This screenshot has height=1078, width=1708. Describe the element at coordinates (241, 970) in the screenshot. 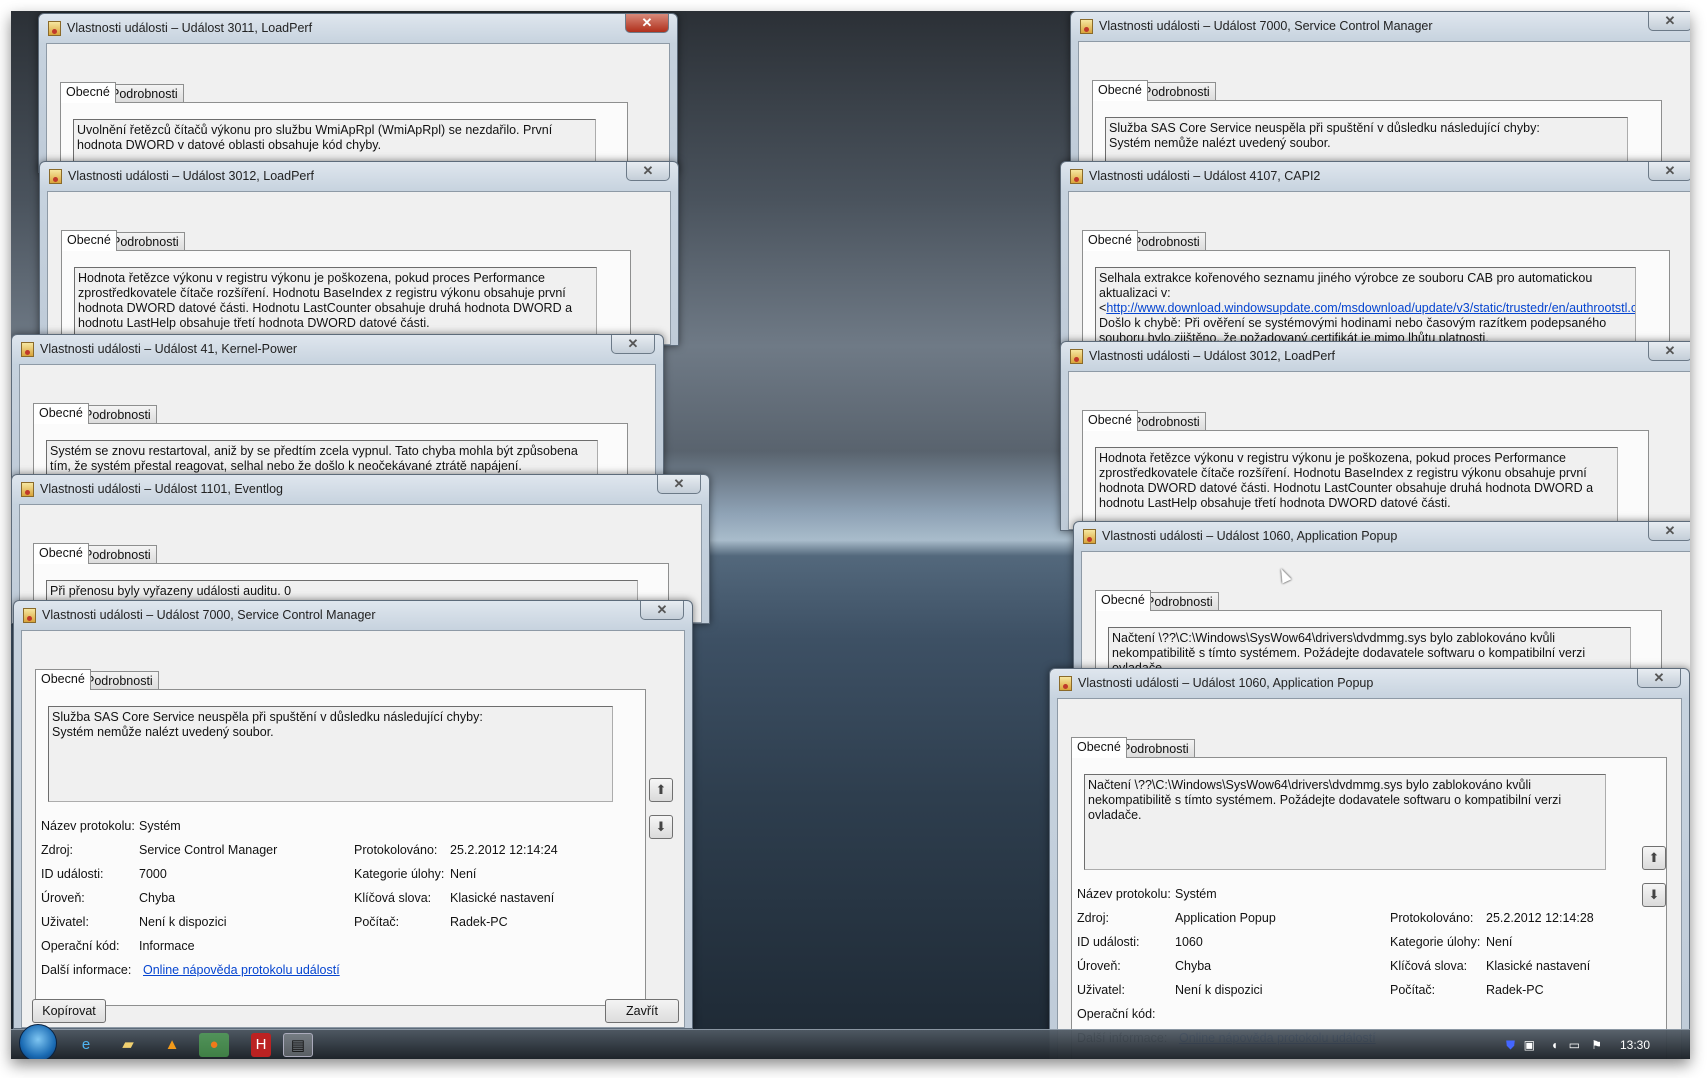

I see `detail-value-more-info: Online nápověda protokolu událostí` at that location.